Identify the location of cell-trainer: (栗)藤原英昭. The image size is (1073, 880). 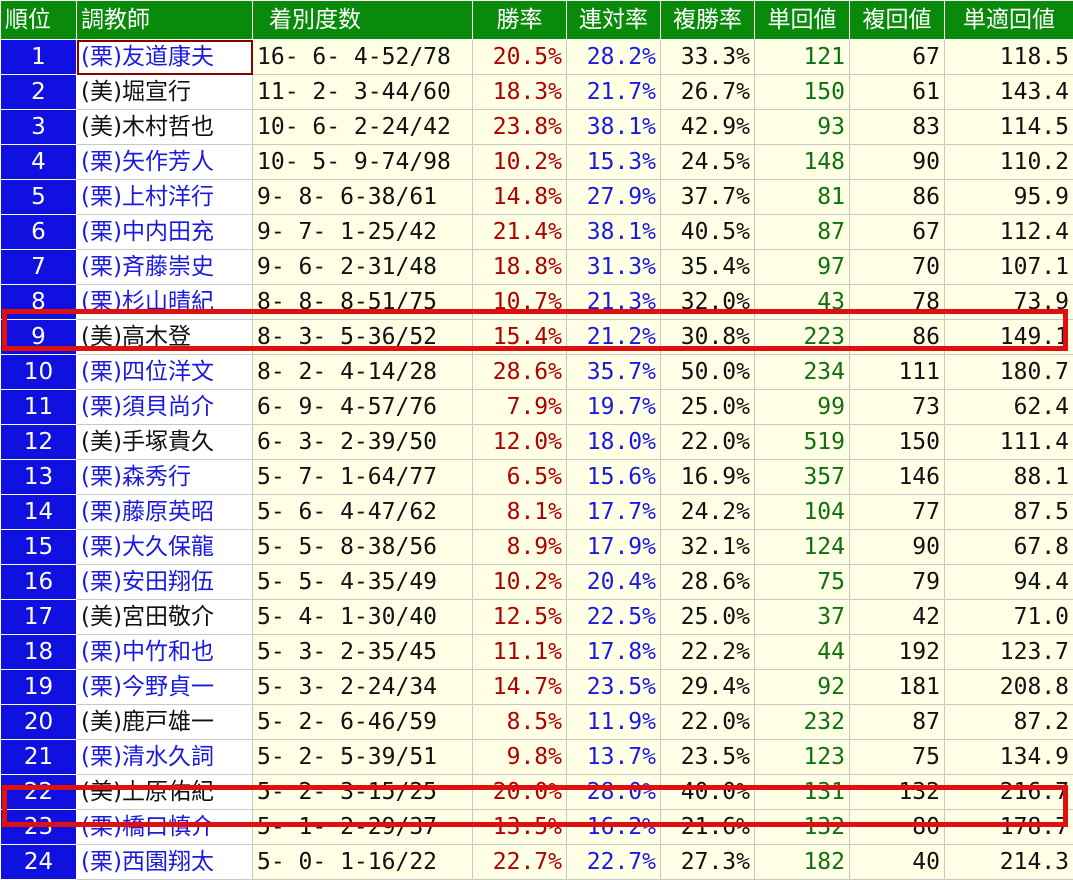
(165, 512).